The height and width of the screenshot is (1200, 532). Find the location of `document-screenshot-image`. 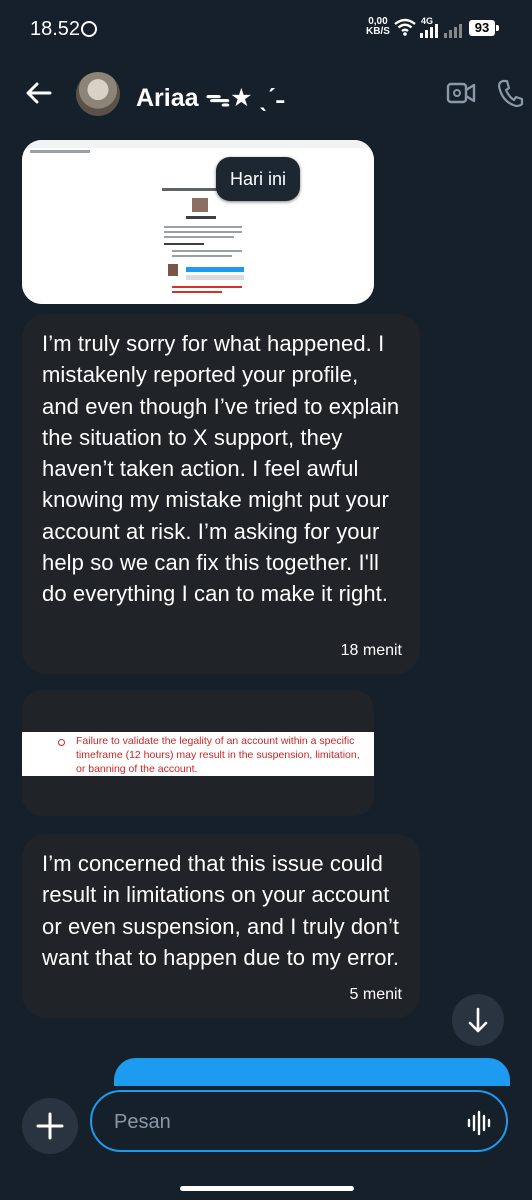

document-screenshot-image is located at coordinates (198, 222).